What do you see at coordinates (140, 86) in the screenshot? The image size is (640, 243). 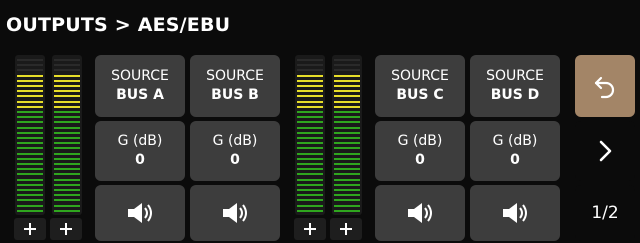 I see `source-button-bus-a: SOURCE BUS A` at bounding box center [140, 86].